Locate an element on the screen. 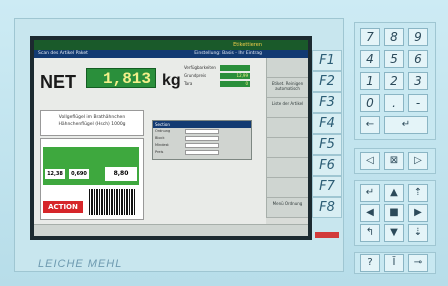 Image resolution: width=448 pixels, height=286 pixels. key-4: 4 is located at coordinates (370, 59).